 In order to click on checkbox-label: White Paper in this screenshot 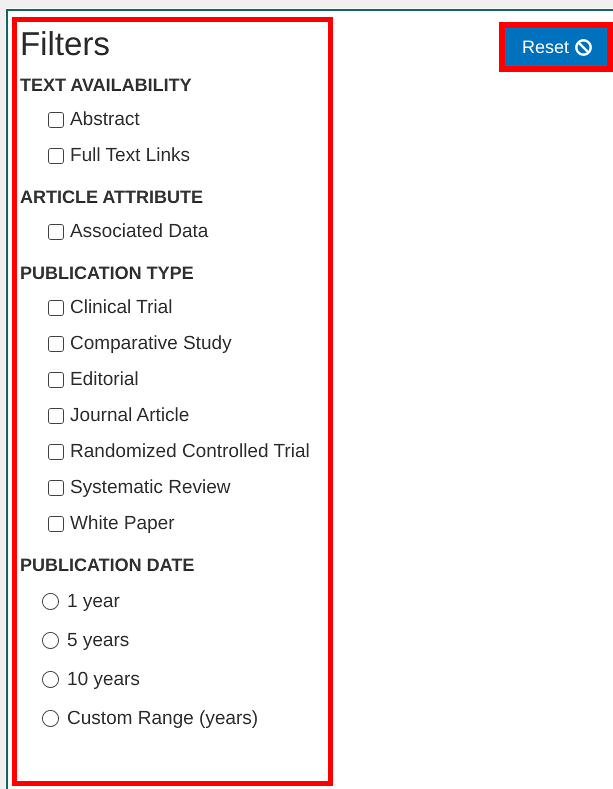, I will do `click(122, 524)`.